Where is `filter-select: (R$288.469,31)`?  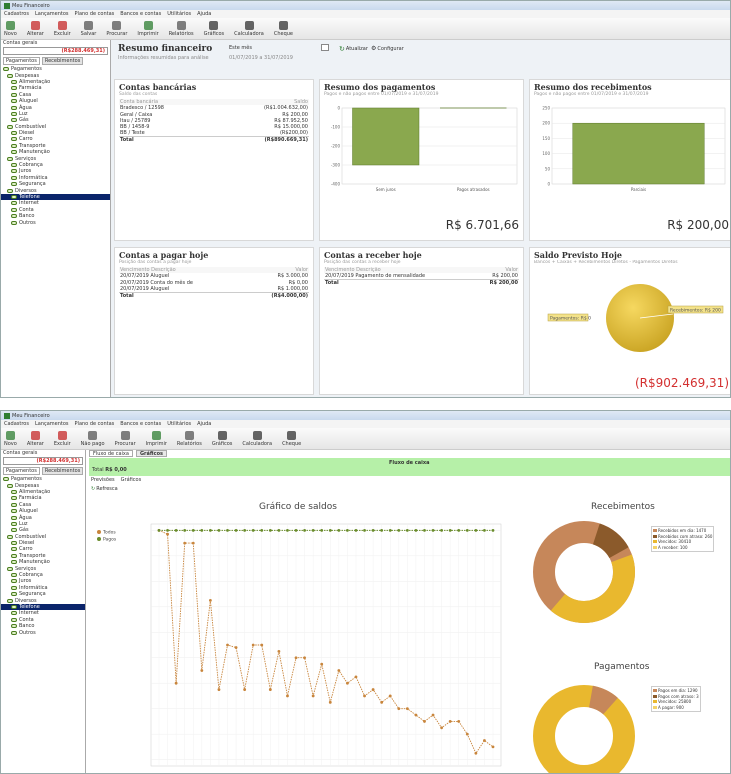
filter-select: (R$288.469,31) is located at coordinates (55, 51).